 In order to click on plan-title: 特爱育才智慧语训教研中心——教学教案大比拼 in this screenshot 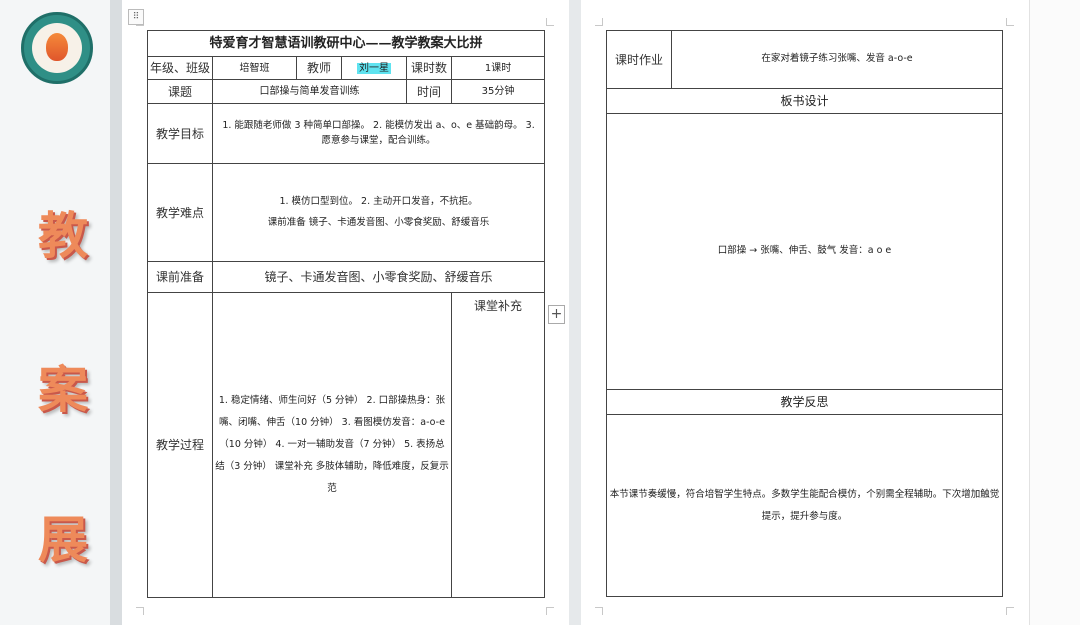, I will do `click(346, 43)`.